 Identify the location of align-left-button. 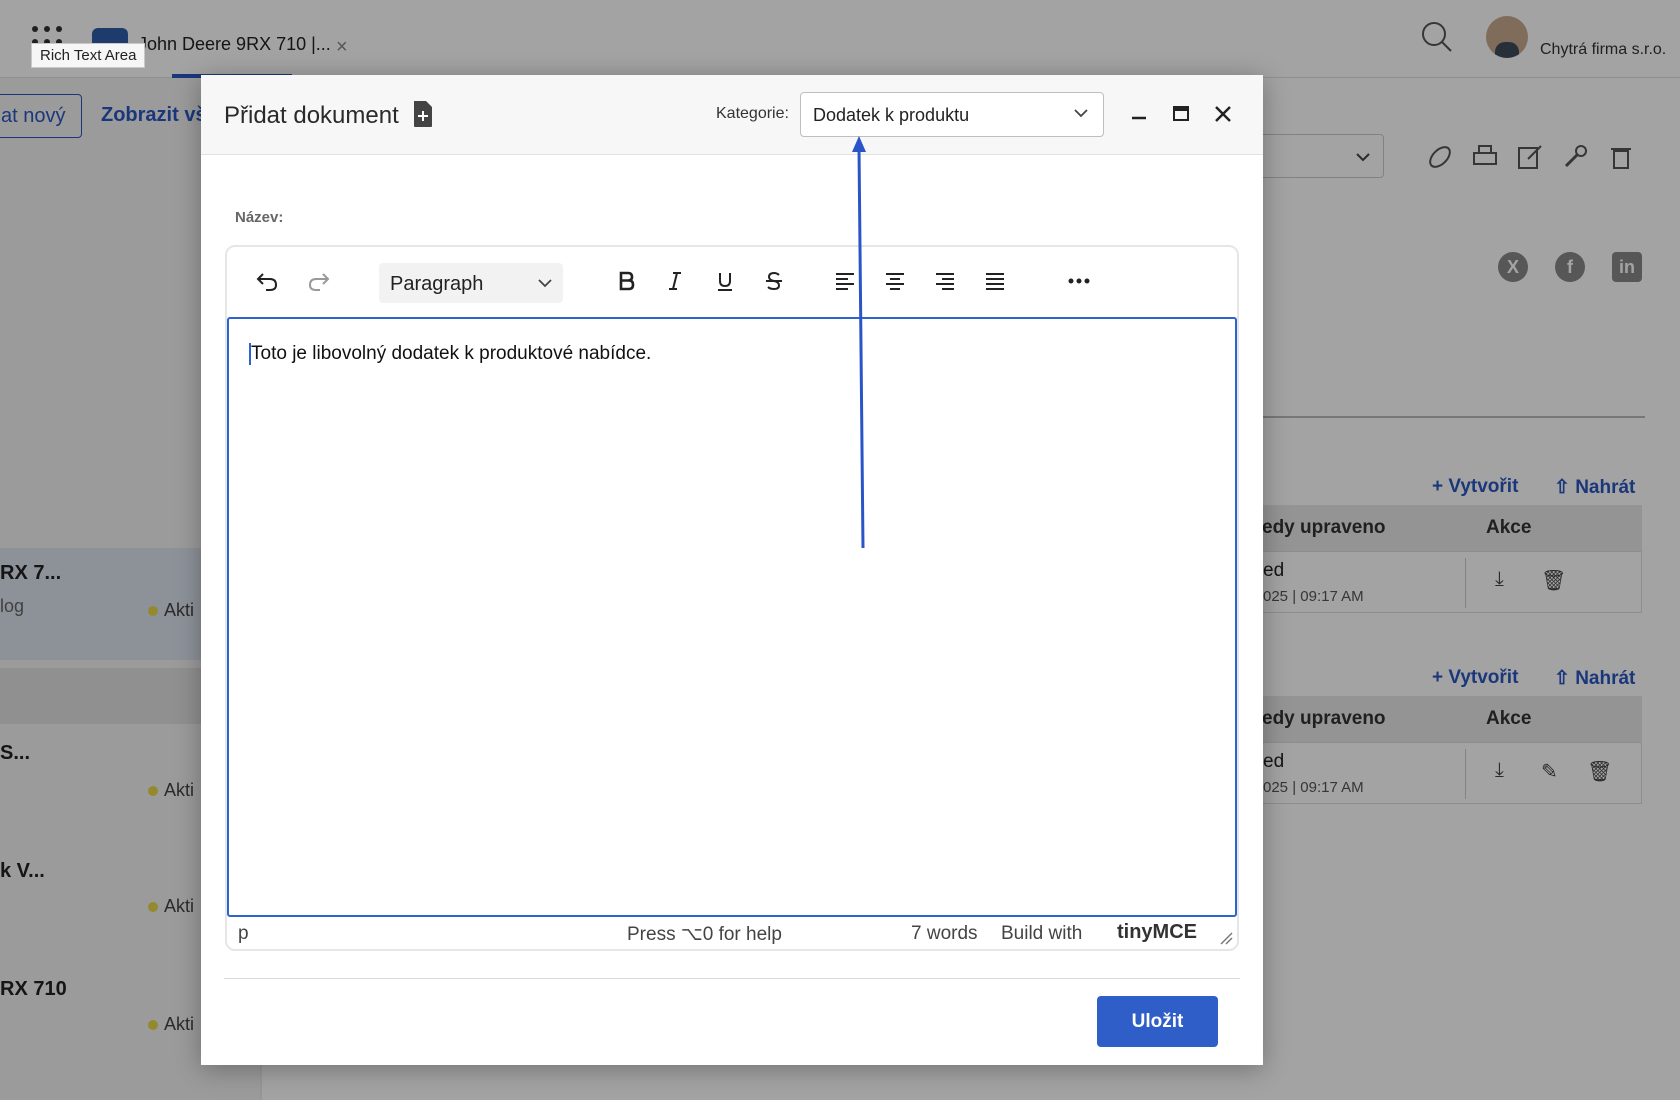
(845, 281).